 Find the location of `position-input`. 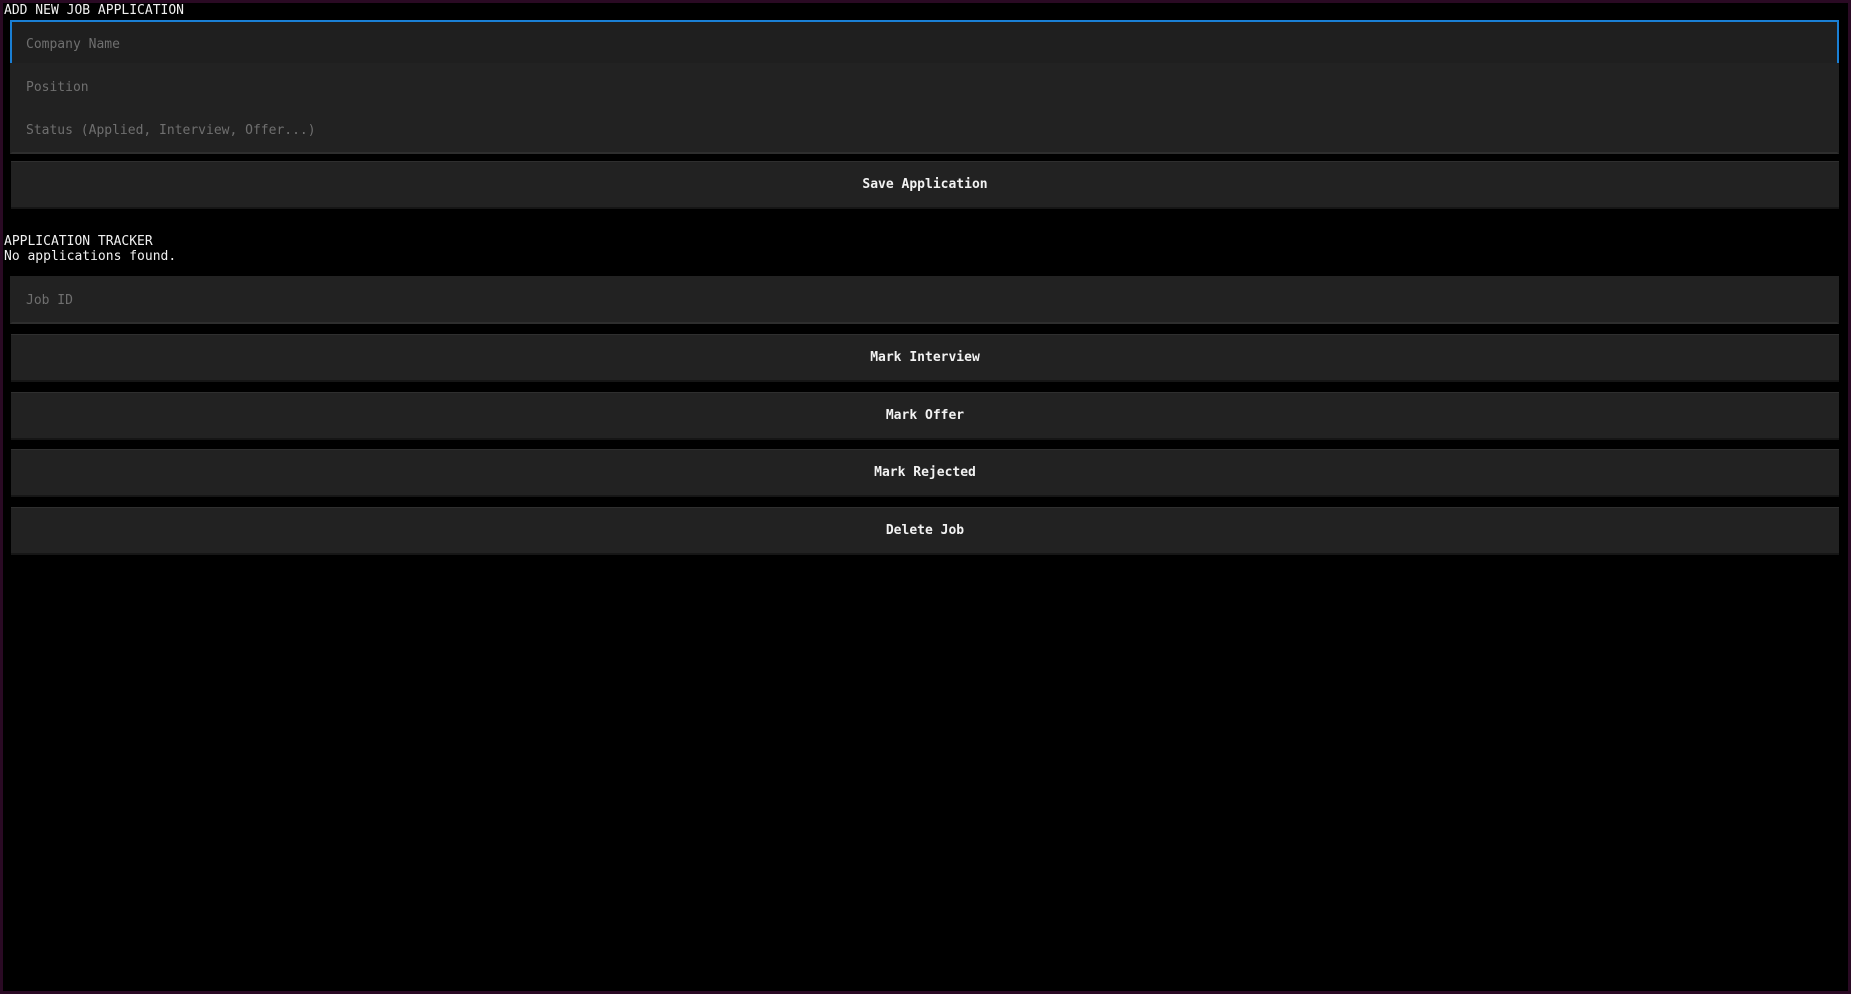

position-input is located at coordinates (924, 87).